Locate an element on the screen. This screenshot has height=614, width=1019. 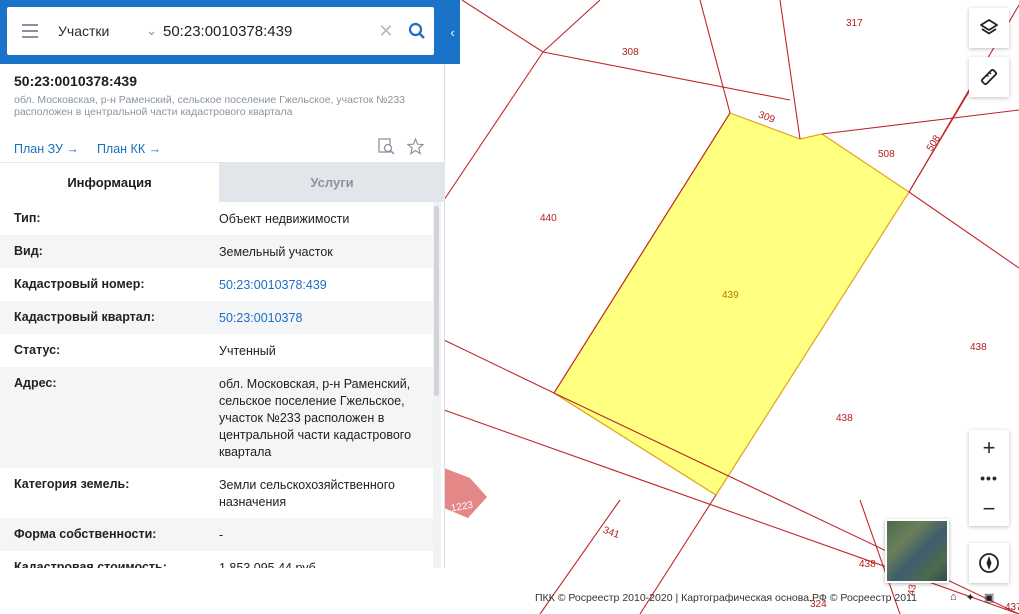
row-value: - is located at coordinates (221, 535).